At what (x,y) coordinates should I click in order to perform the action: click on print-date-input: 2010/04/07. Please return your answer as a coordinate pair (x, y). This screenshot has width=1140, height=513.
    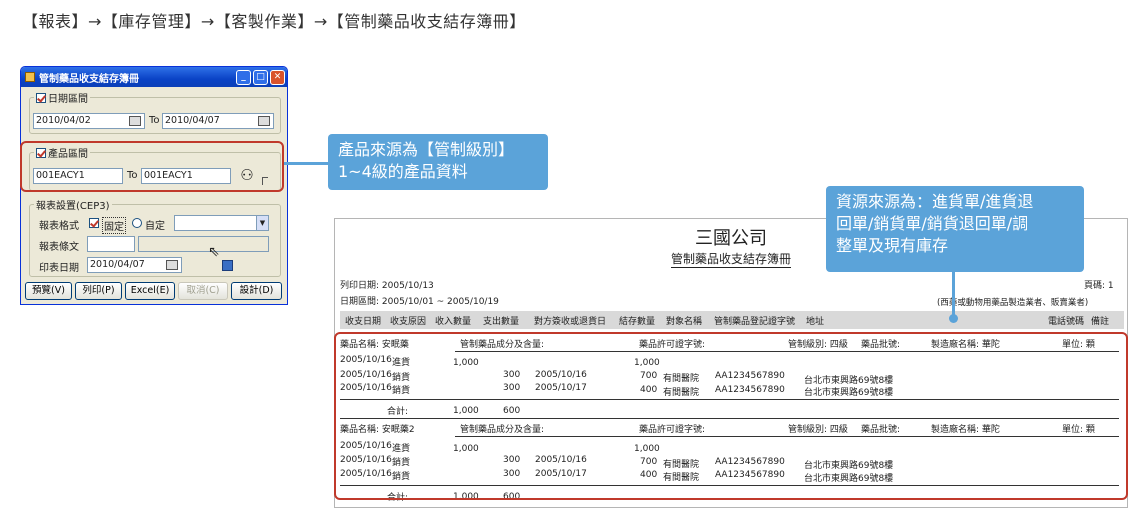
    Looking at the image, I should click on (134, 265).